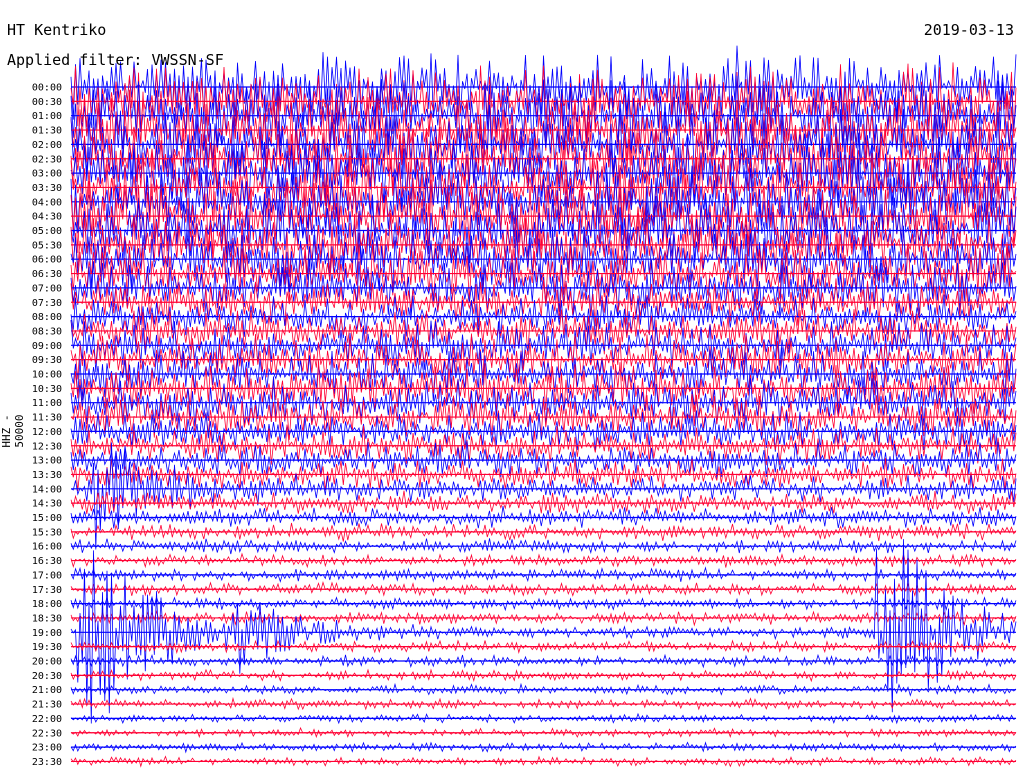  Describe the element at coordinates (47, 676) in the screenshot. I see `row-time-label: 20:30` at that location.